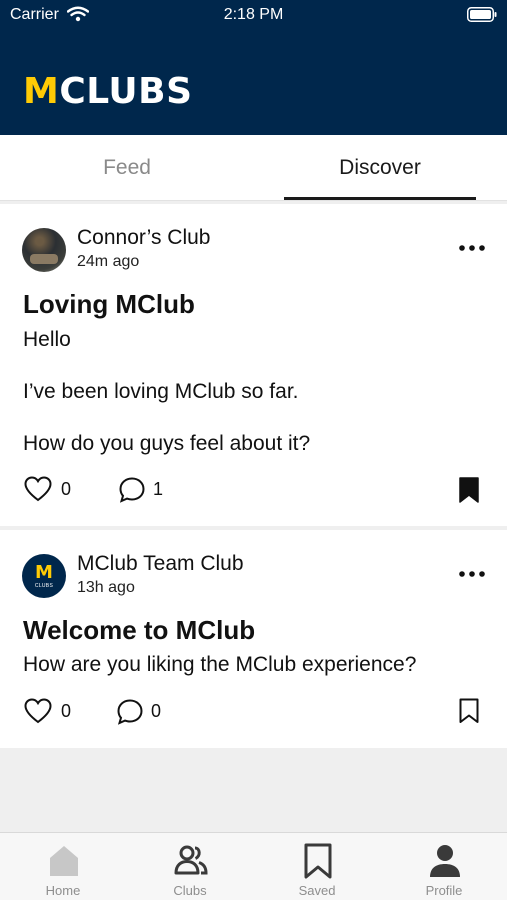 Image resolution: width=507 pixels, height=900 pixels. What do you see at coordinates (191, 860) in the screenshot?
I see `people-icon` at bounding box center [191, 860].